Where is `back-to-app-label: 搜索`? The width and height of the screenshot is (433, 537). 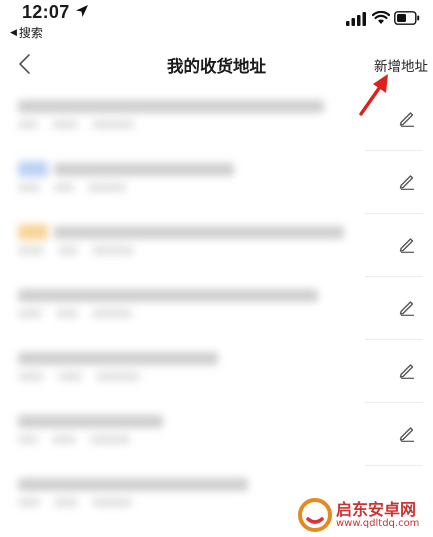
back-to-app-label: 搜索 is located at coordinates (30, 33).